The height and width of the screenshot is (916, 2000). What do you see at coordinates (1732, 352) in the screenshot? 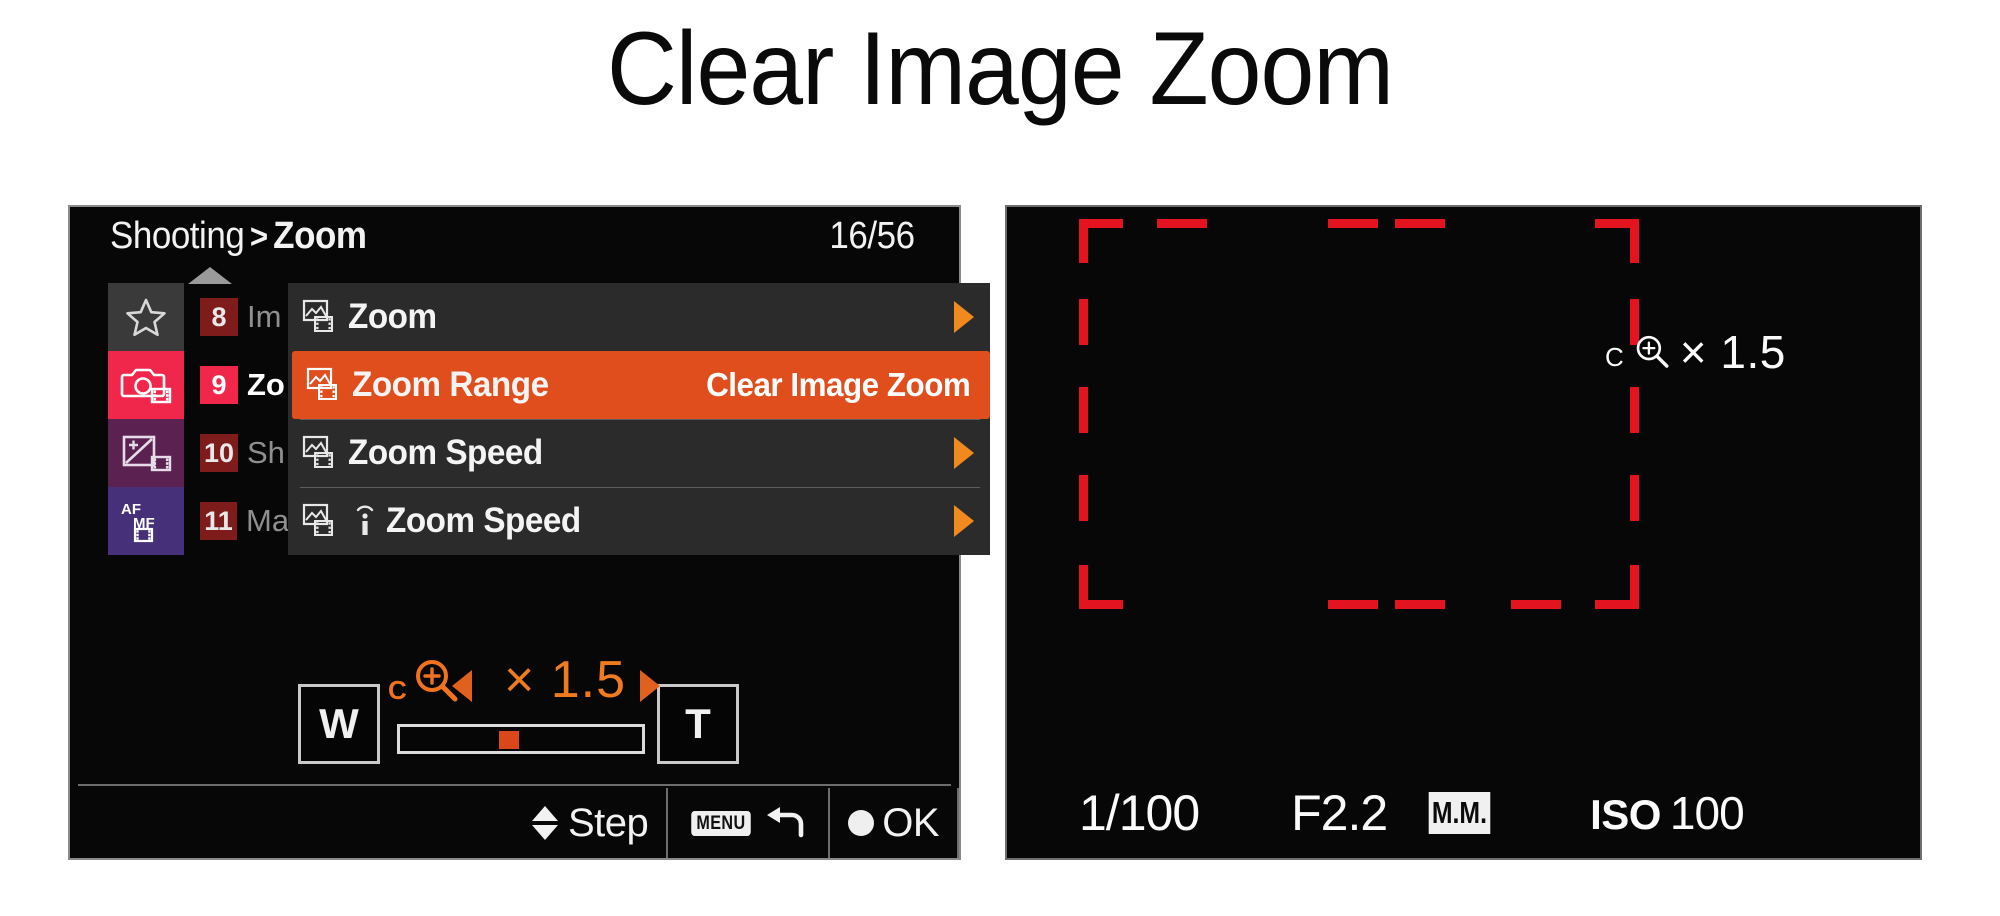
I see `live-view-zoom-value: × 1.5` at bounding box center [1732, 352].